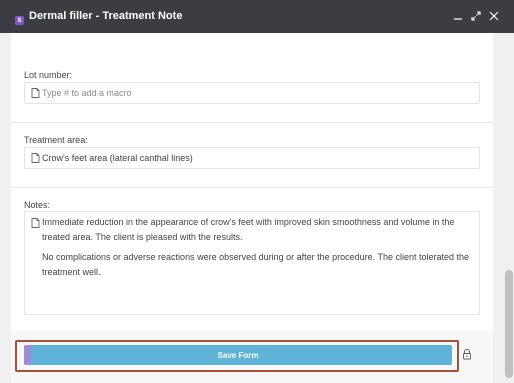 This screenshot has height=383, width=514. What do you see at coordinates (117, 158) in the screenshot?
I see `treatment-area-value: Crow's feet area (lateral canthal lines)` at bounding box center [117, 158].